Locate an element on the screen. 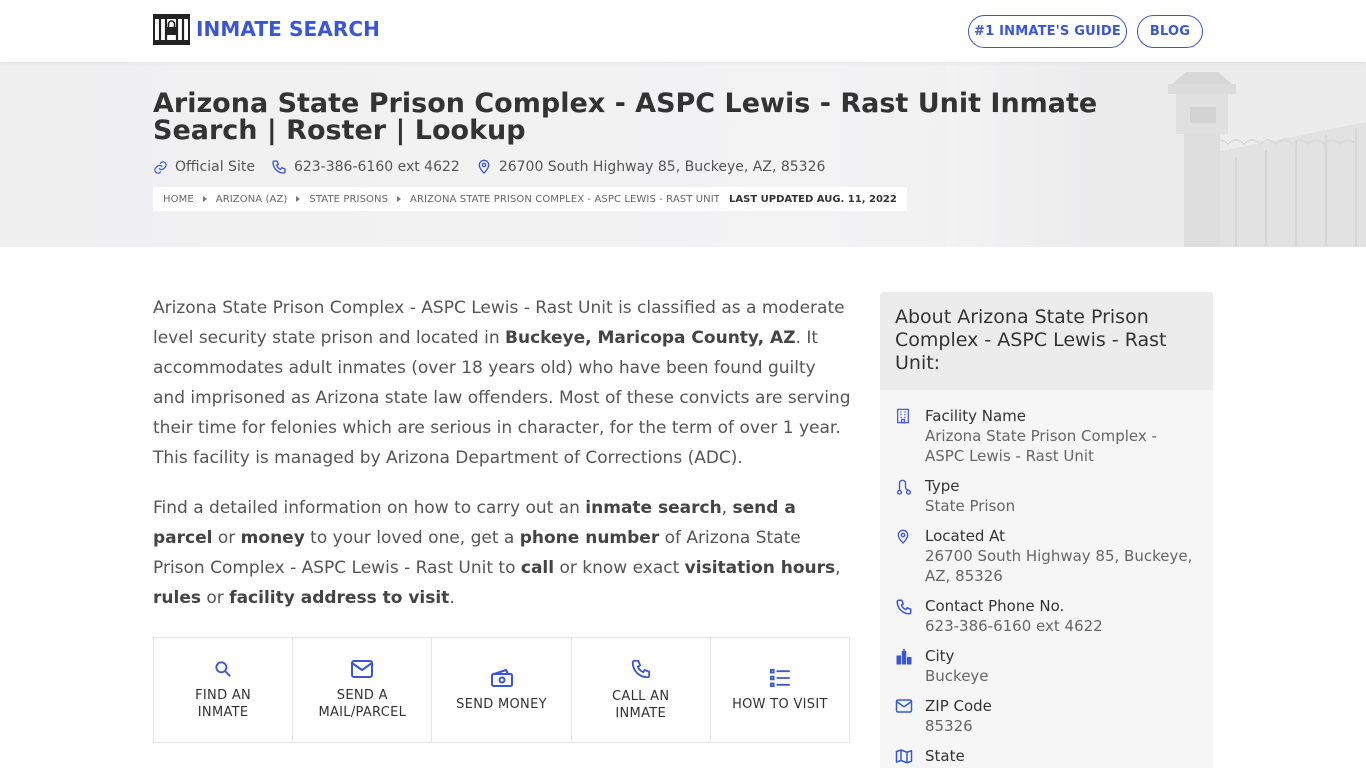  keyword-highlight: rules is located at coordinates (177, 598).